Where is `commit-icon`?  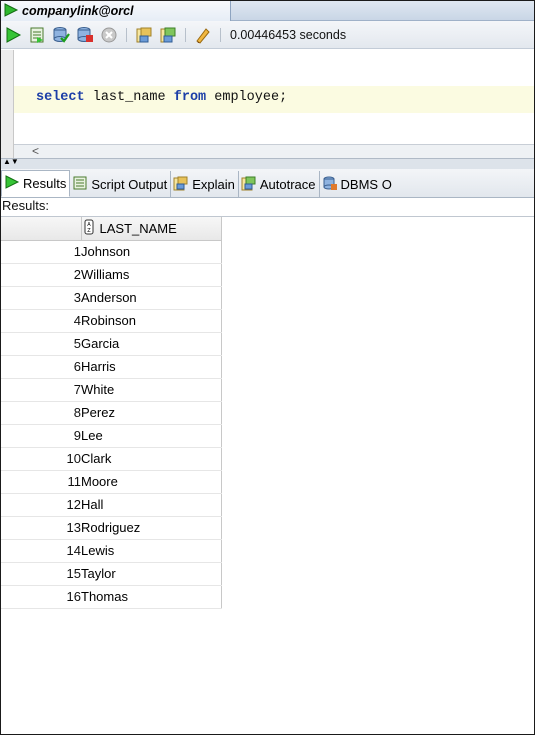 commit-icon is located at coordinates (61, 35).